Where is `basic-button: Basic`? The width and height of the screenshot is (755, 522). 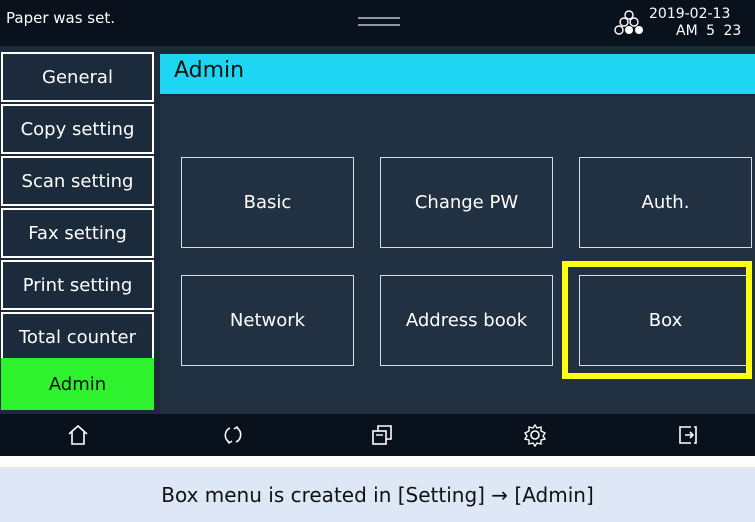 basic-button: Basic is located at coordinates (267, 202).